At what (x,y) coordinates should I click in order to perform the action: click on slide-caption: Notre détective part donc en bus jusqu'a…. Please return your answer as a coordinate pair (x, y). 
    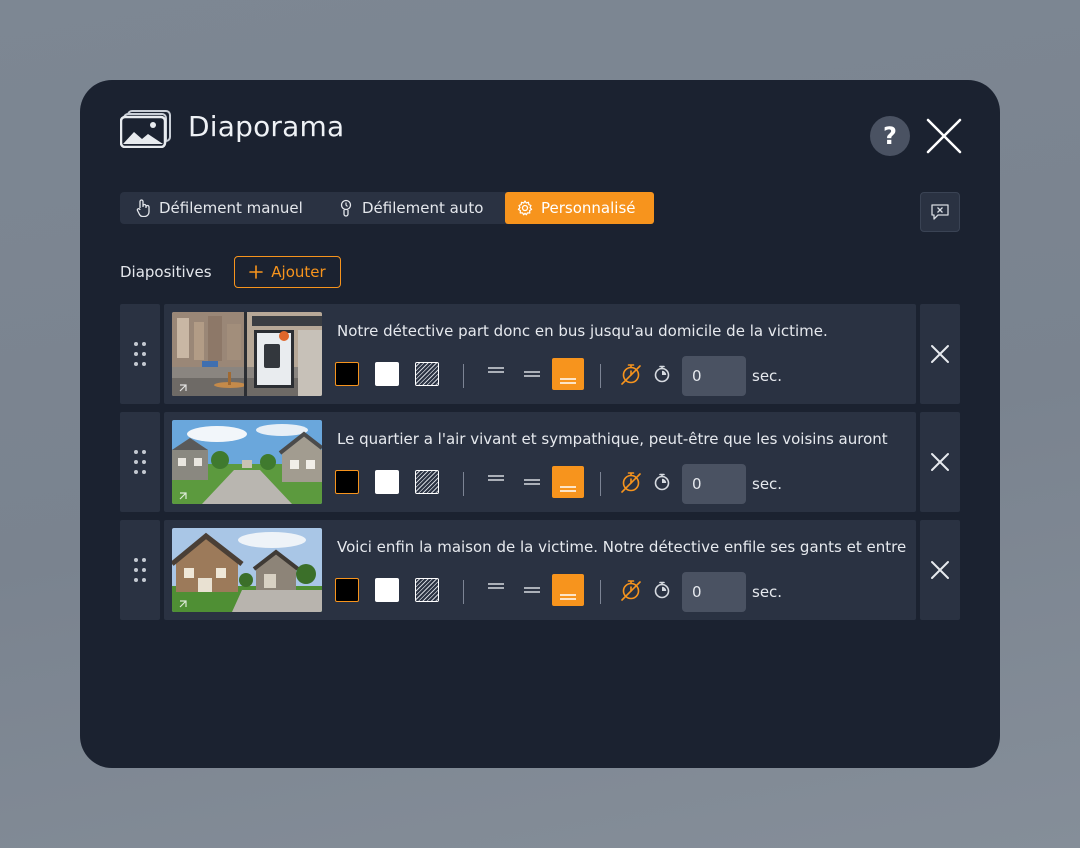
    Looking at the image, I should click on (622, 331).